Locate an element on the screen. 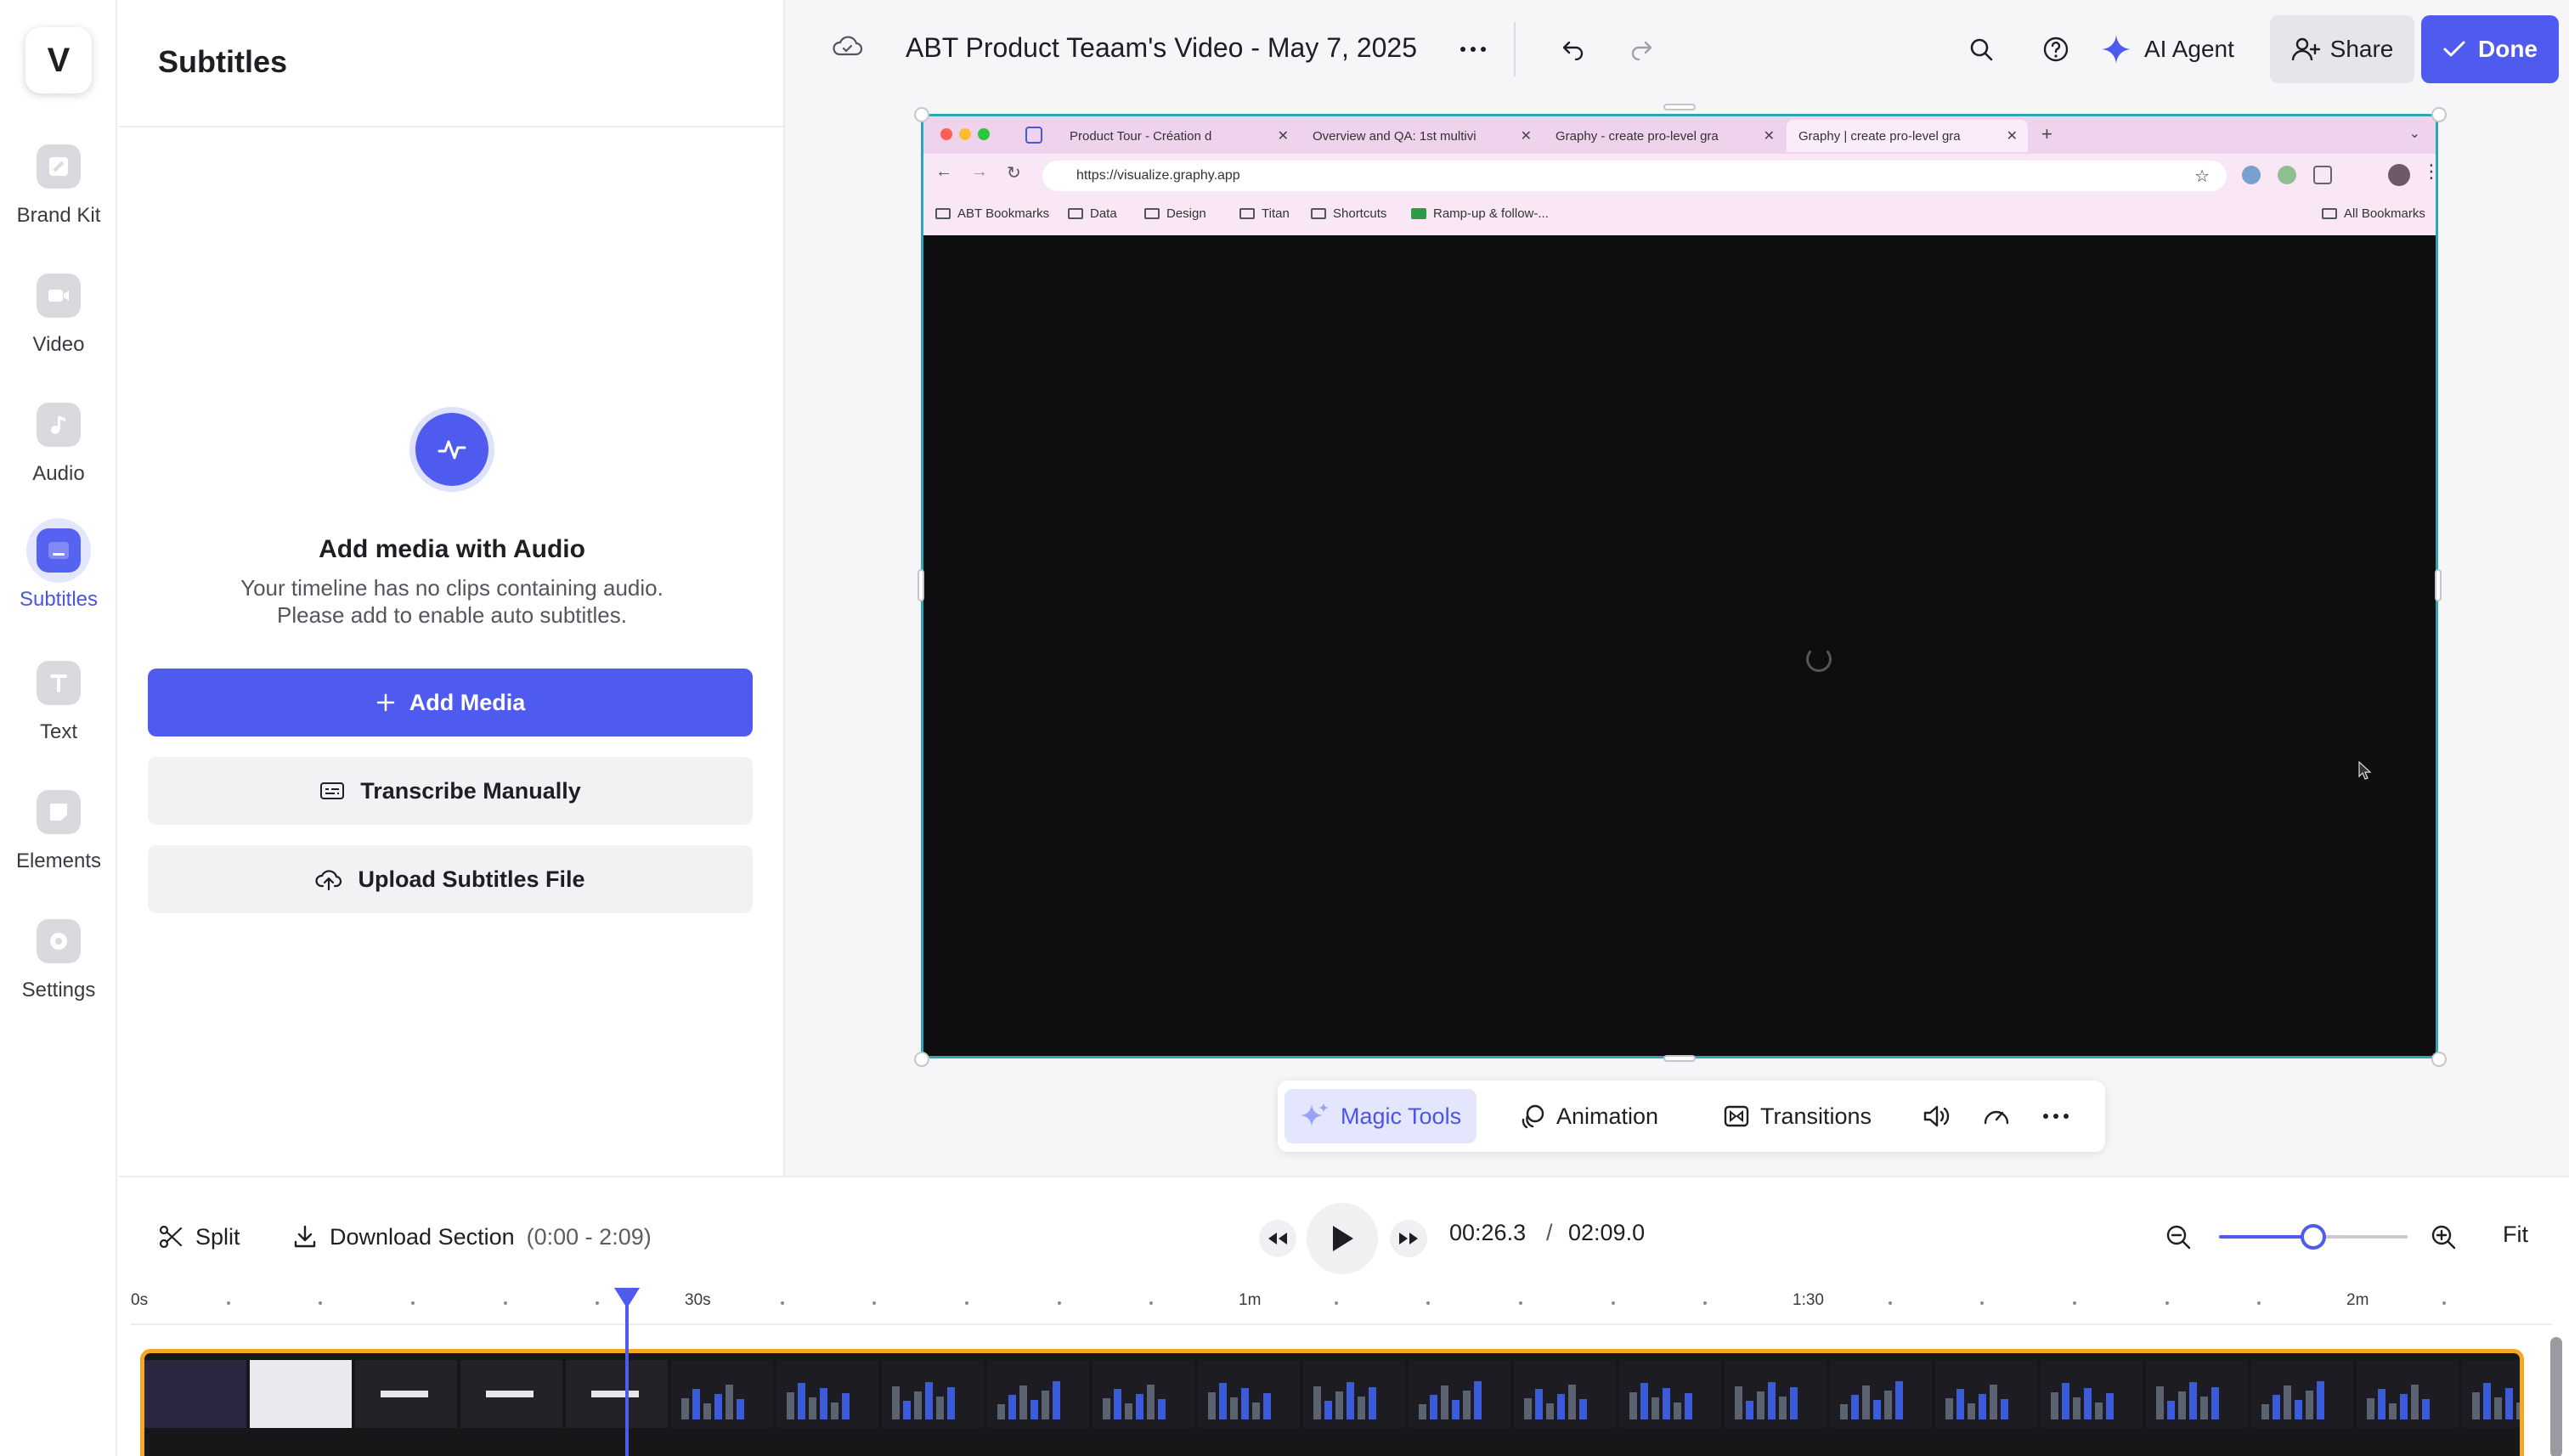 The width and height of the screenshot is (2569, 1456). folder-icon is located at coordinates (1152, 214).